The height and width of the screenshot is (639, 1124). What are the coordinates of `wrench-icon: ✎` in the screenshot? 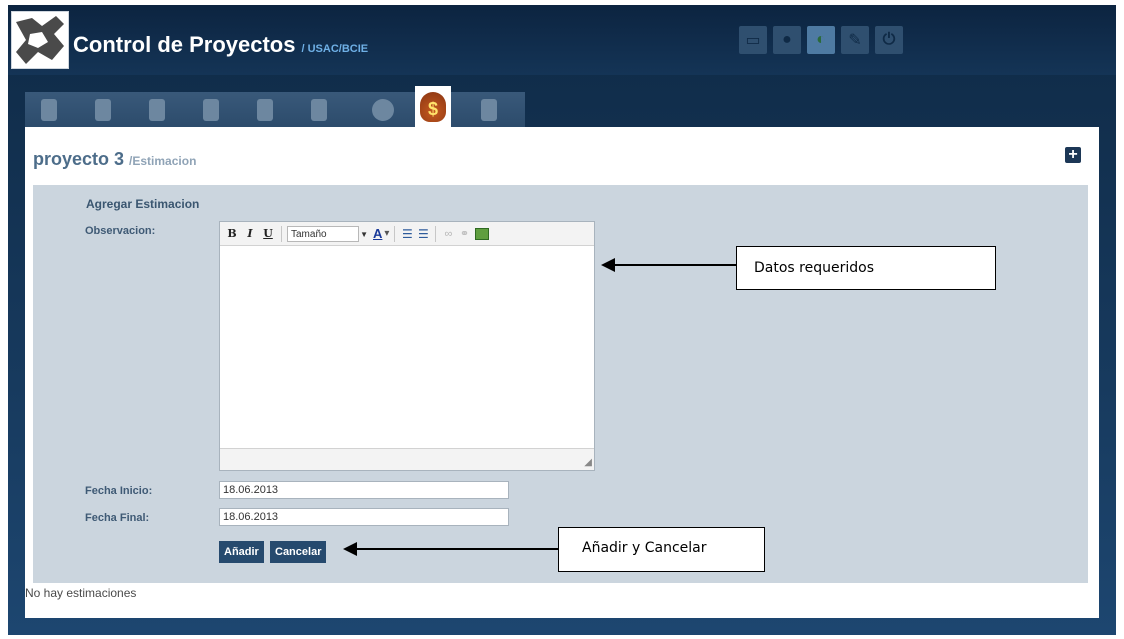 It's located at (855, 40).